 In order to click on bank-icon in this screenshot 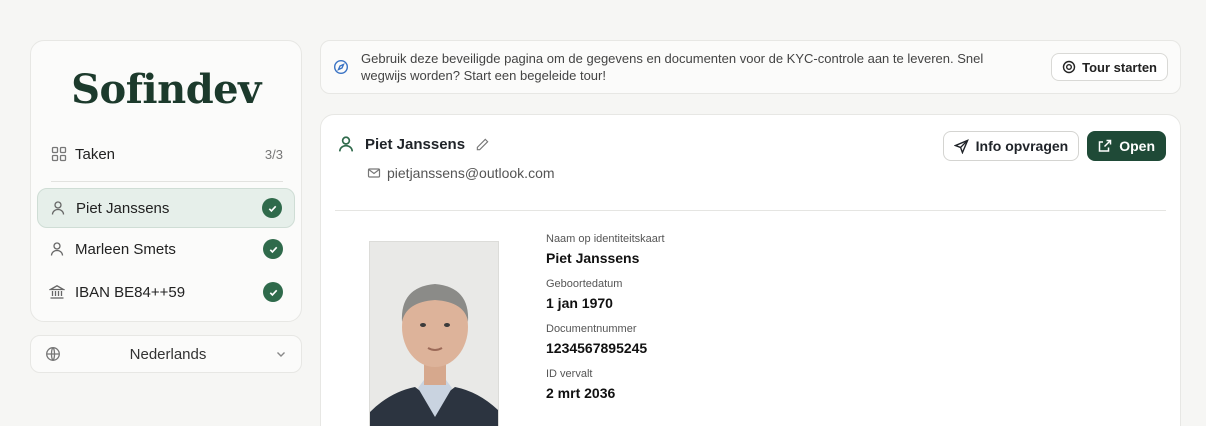, I will do `click(57, 292)`.